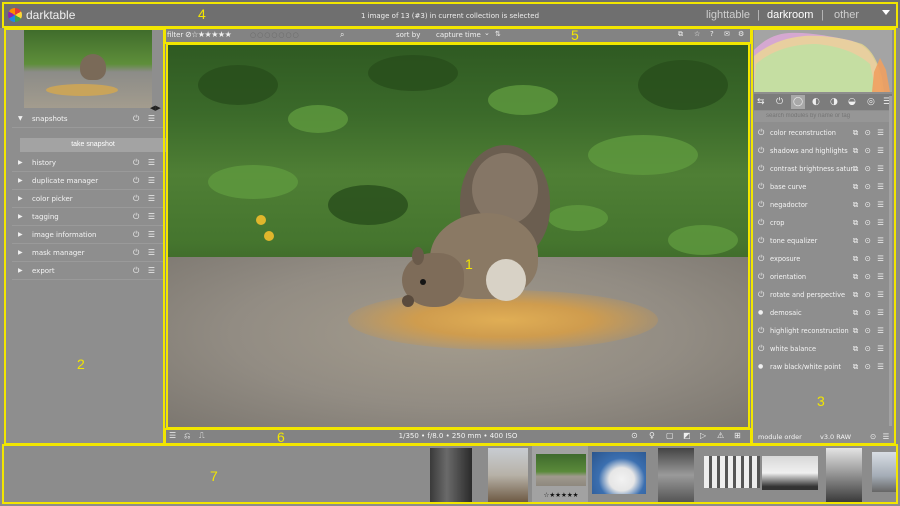 This screenshot has height=506, width=900. I want to click on softproof-icon: ▷, so click(703, 435).